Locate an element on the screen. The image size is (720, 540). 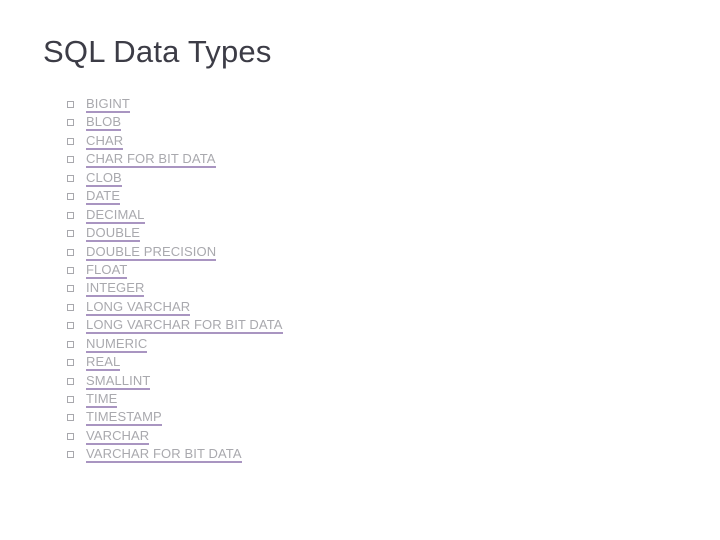
data-type-link: LONG VARCHAR is located at coordinates (138, 307).